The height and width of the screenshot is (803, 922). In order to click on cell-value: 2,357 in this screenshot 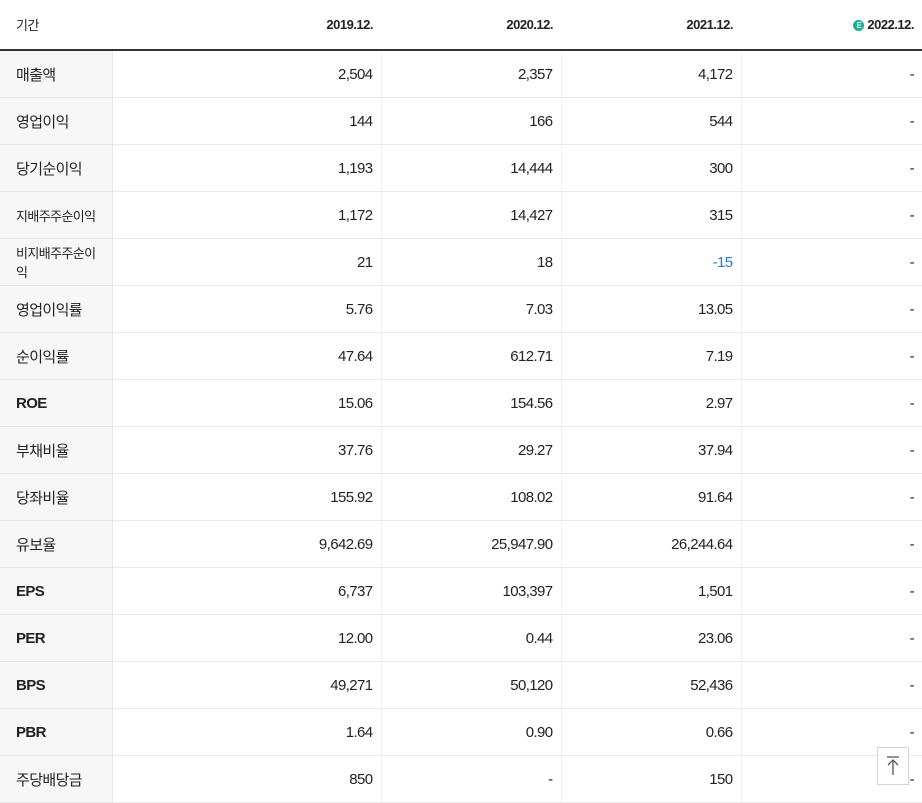, I will do `click(471, 74)`.